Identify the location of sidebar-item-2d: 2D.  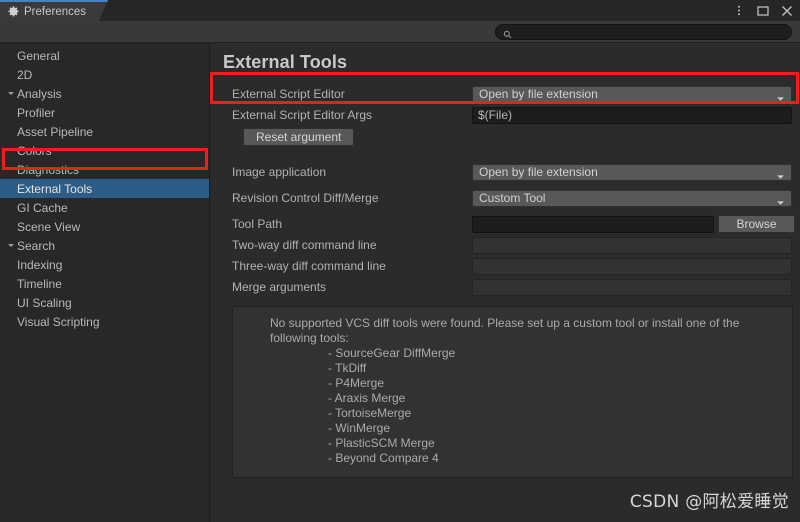
(104, 74).